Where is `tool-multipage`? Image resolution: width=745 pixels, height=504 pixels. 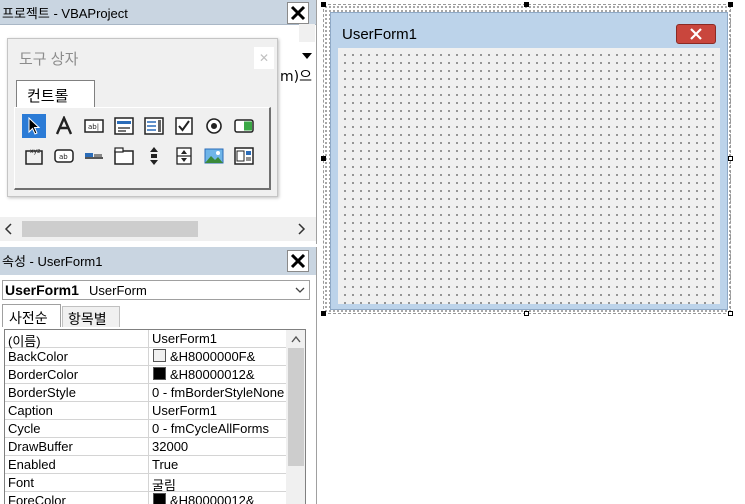
tool-multipage is located at coordinates (124, 156).